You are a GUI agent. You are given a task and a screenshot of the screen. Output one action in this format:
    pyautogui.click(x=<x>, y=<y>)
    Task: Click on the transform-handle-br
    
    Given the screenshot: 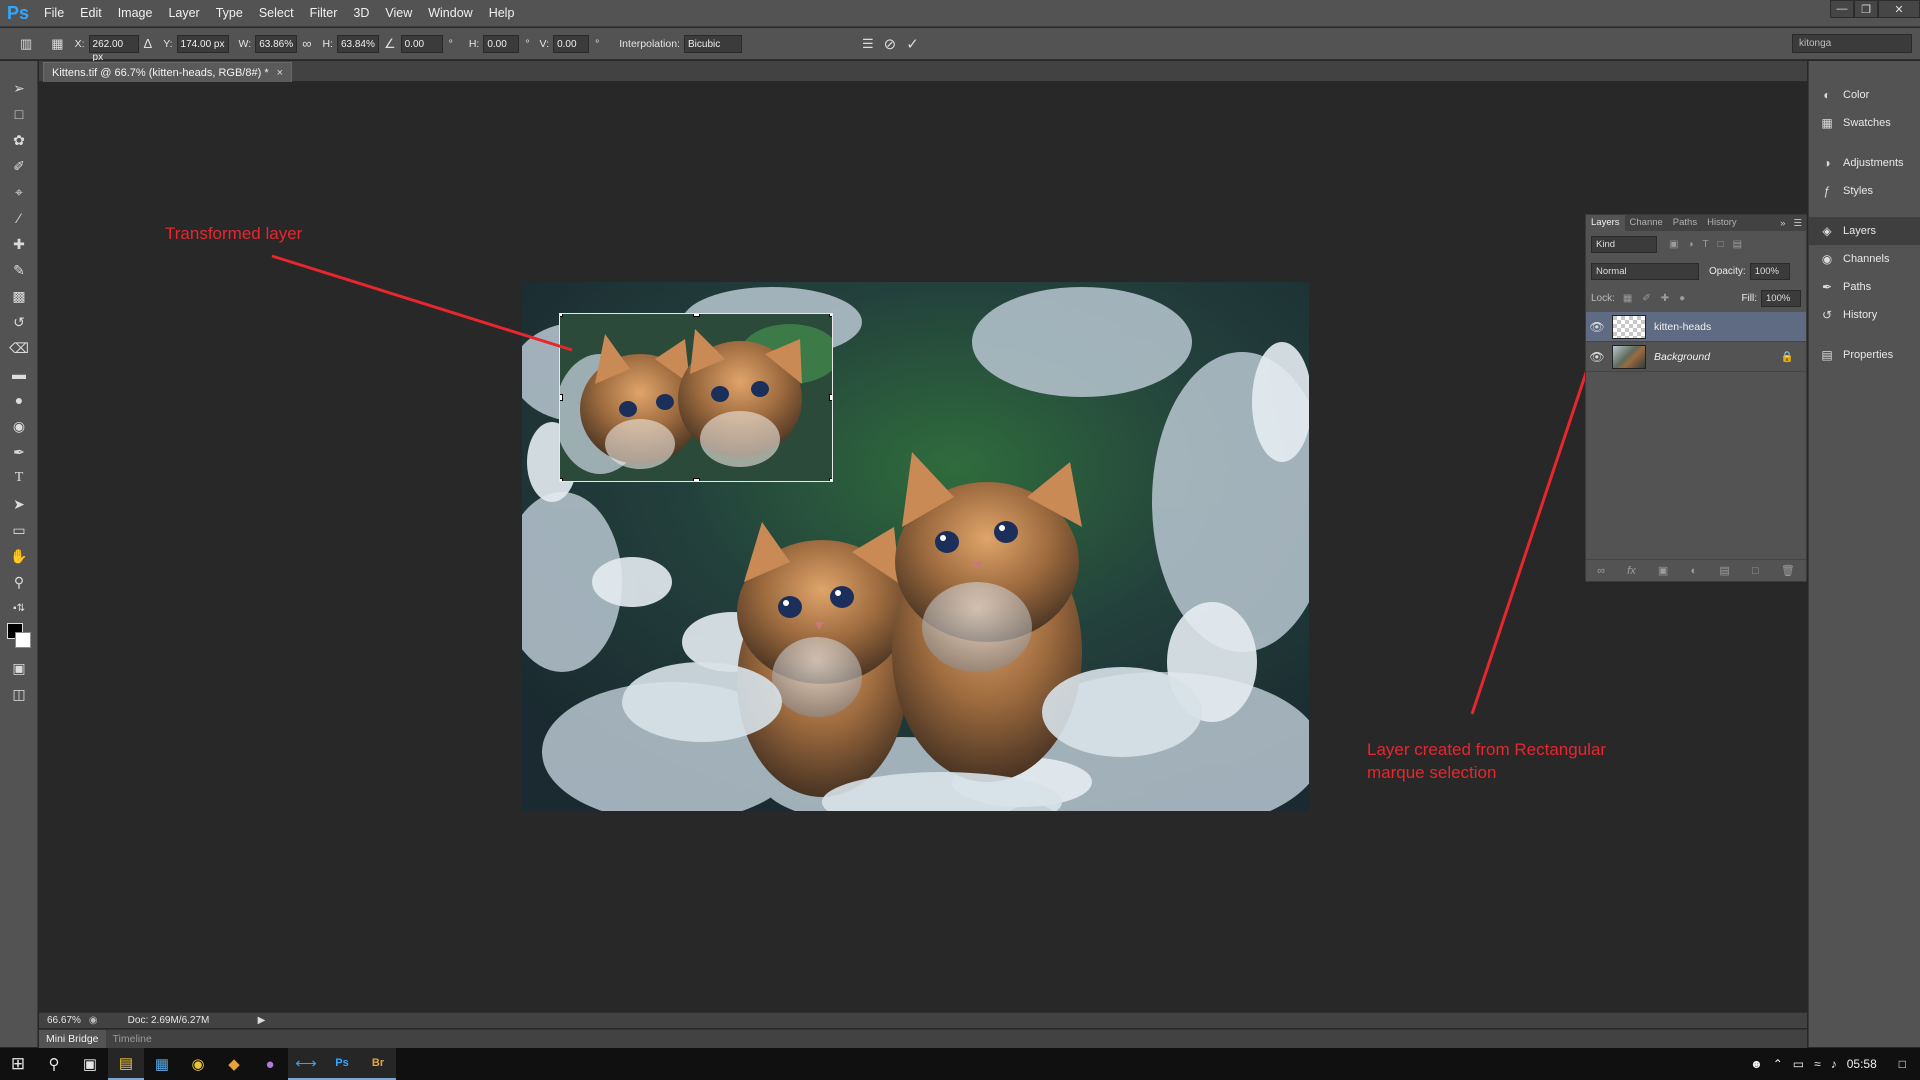 What is the action you would take?
    pyautogui.click(x=830, y=479)
    